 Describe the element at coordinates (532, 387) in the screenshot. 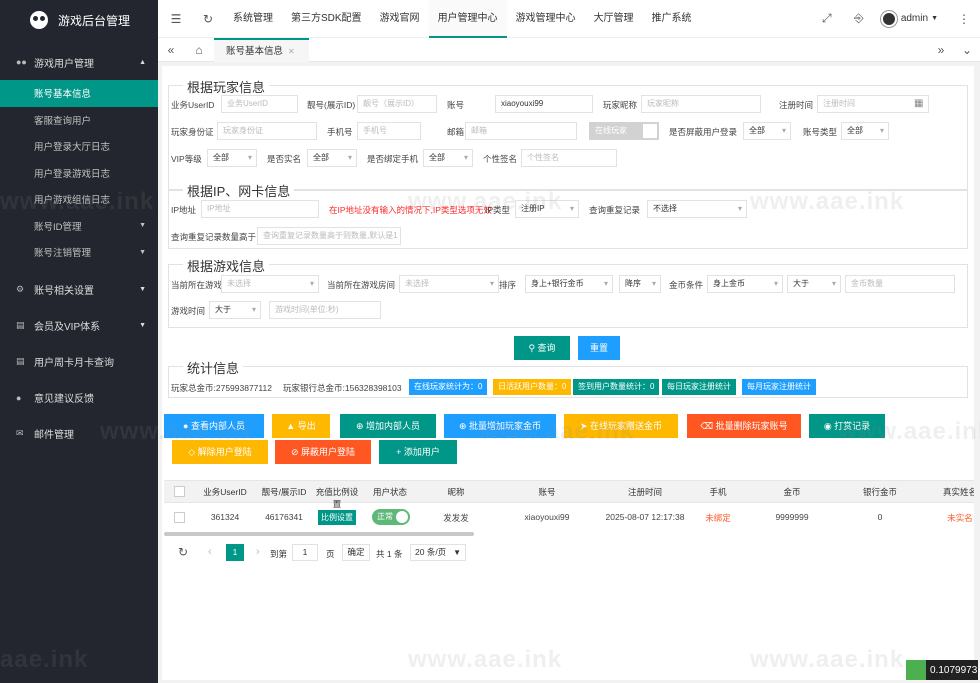

I see `dau-stat-badge: 日活跃用户数量：0` at that location.